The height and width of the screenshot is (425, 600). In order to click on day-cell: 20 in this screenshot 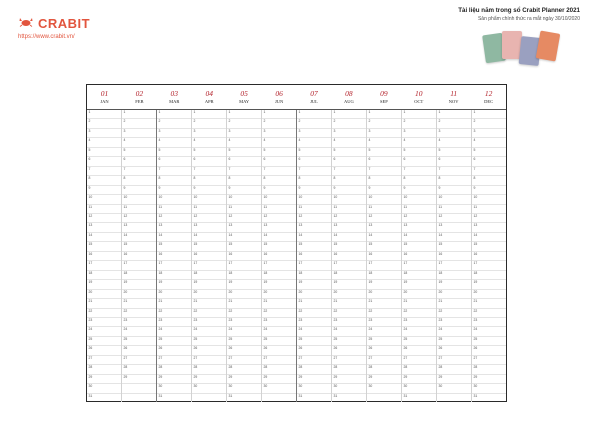, I will do `click(384, 295)`.